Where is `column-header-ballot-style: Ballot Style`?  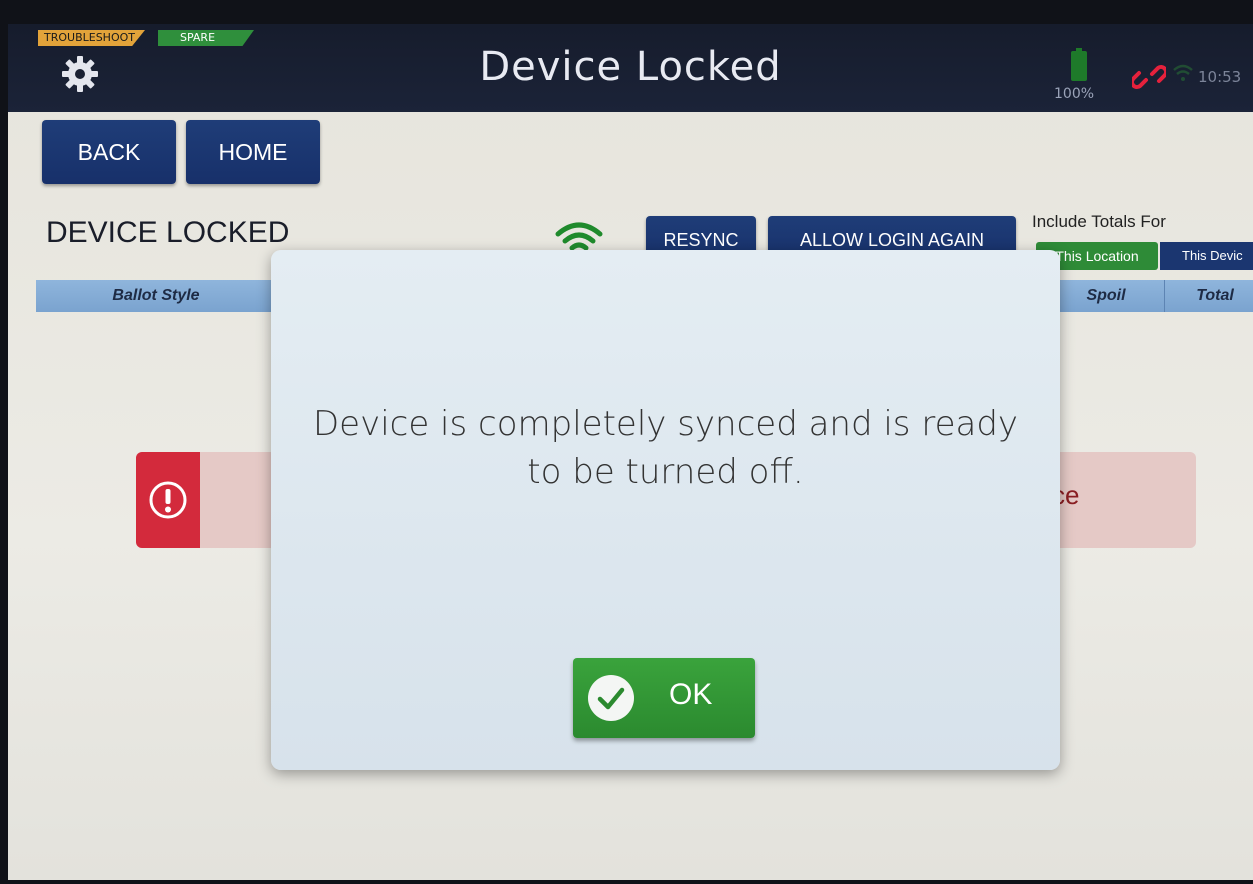
column-header-ballot-style: Ballot Style is located at coordinates (156, 295).